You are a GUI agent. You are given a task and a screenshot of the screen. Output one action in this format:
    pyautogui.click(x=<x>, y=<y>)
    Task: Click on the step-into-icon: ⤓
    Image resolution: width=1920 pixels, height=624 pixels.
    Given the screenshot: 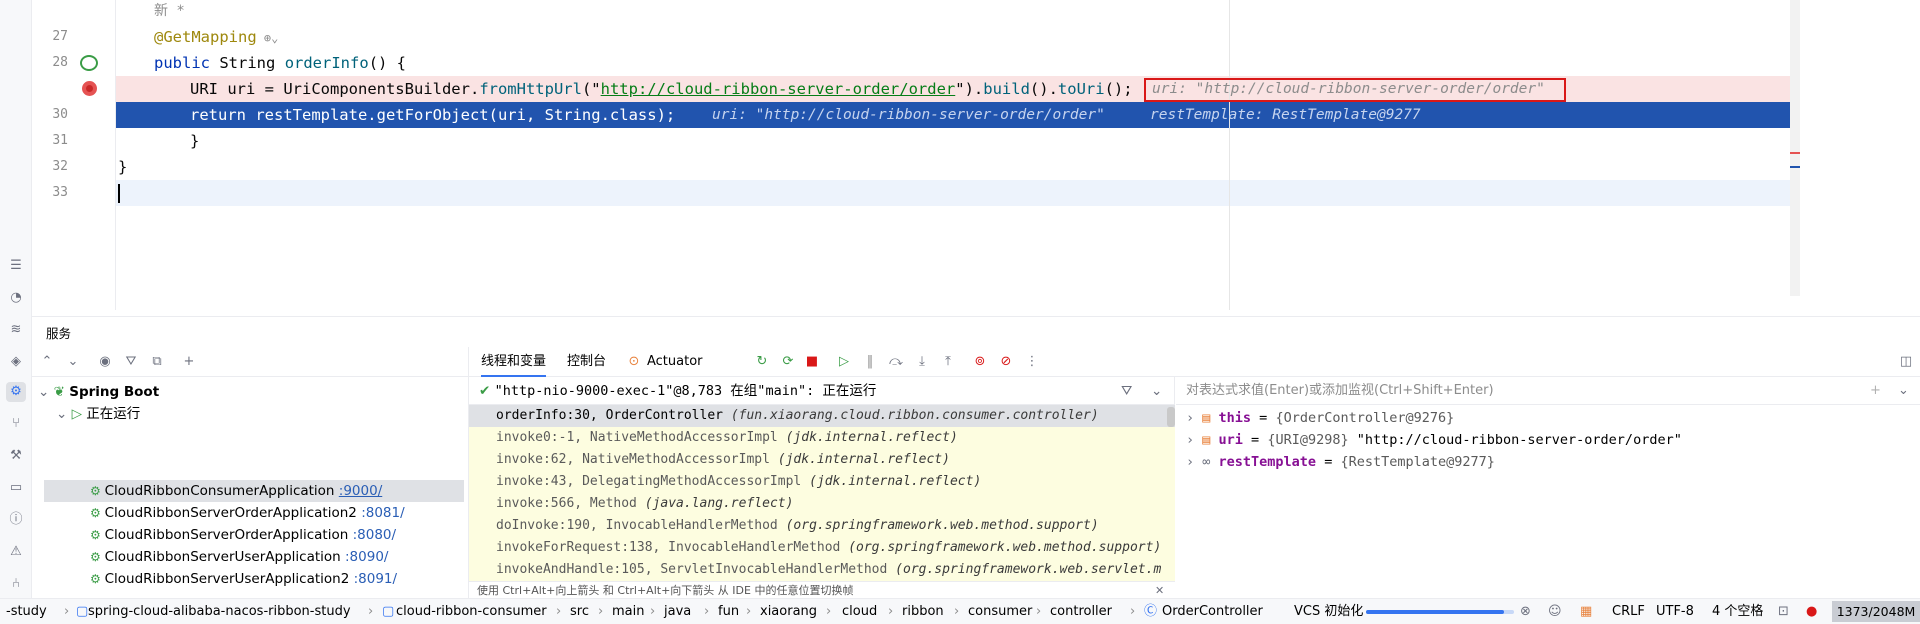 What is the action you would take?
    pyautogui.click(x=922, y=362)
    